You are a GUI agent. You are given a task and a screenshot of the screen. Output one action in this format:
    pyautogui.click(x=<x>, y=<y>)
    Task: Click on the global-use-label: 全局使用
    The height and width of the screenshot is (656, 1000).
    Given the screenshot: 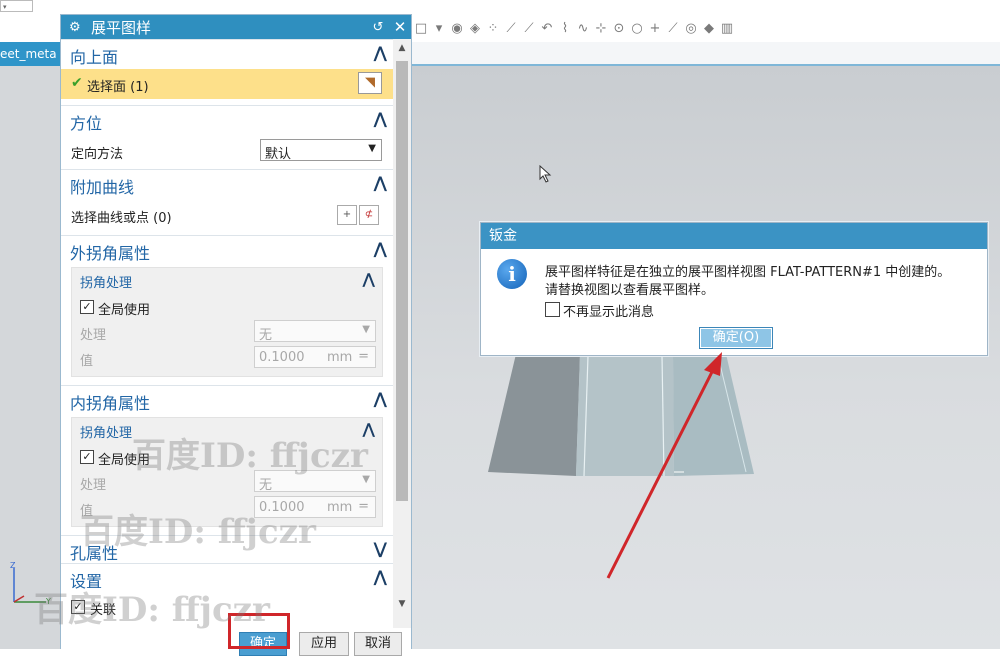 What is the action you would take?
    pyautogui.click(x=124, y=310)
    